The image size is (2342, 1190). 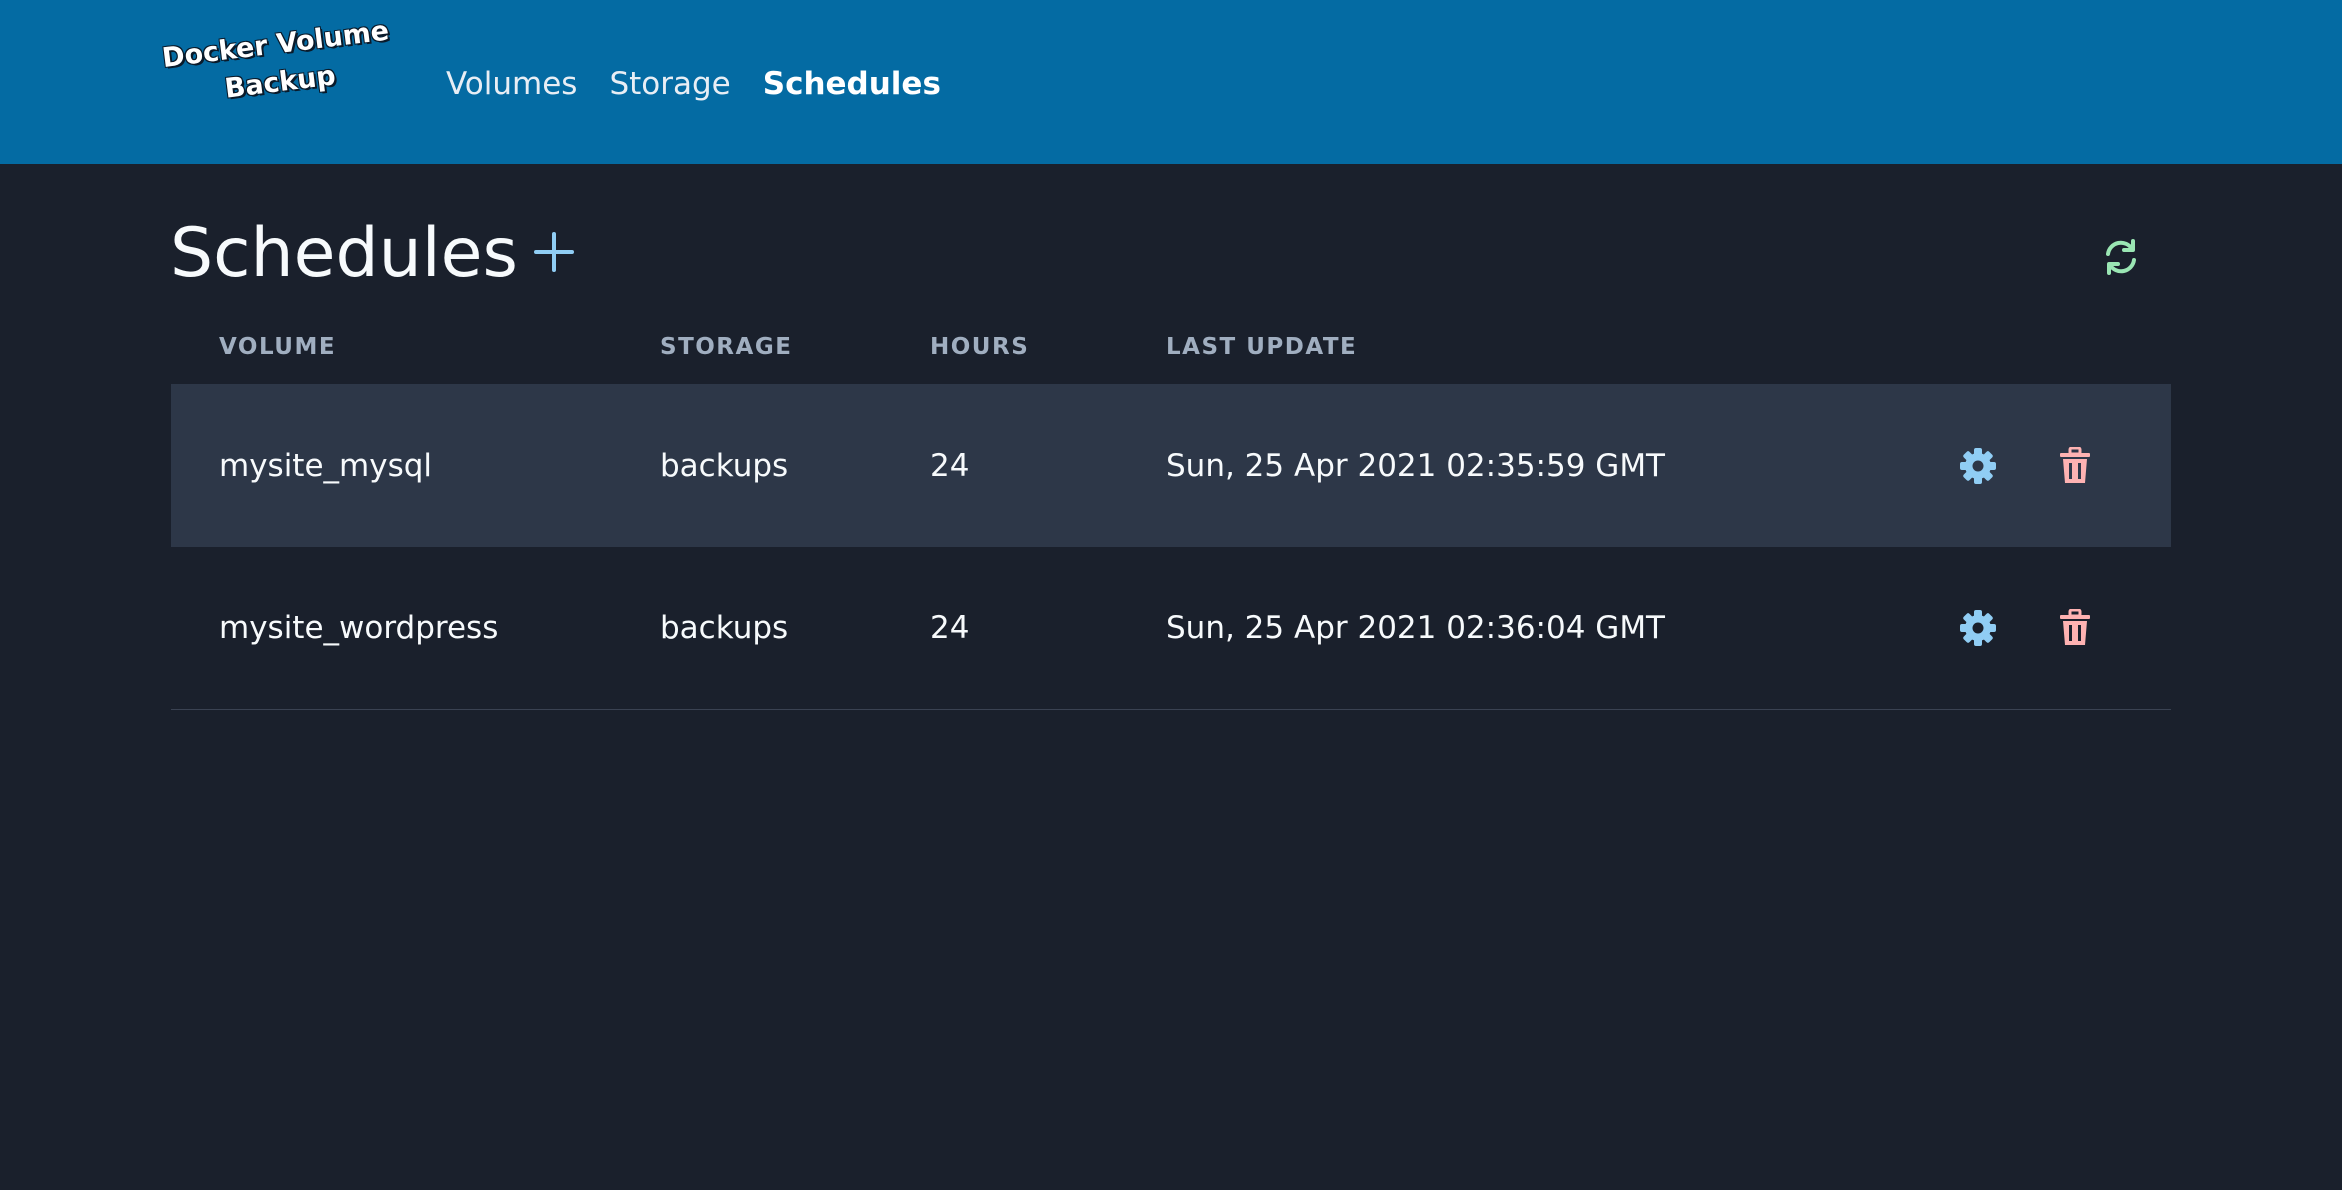 What do you see at coordinates (852, 84) in the screenshot?
I see `nav-item-schedules: Schedules` at bounding box center [852, 84].